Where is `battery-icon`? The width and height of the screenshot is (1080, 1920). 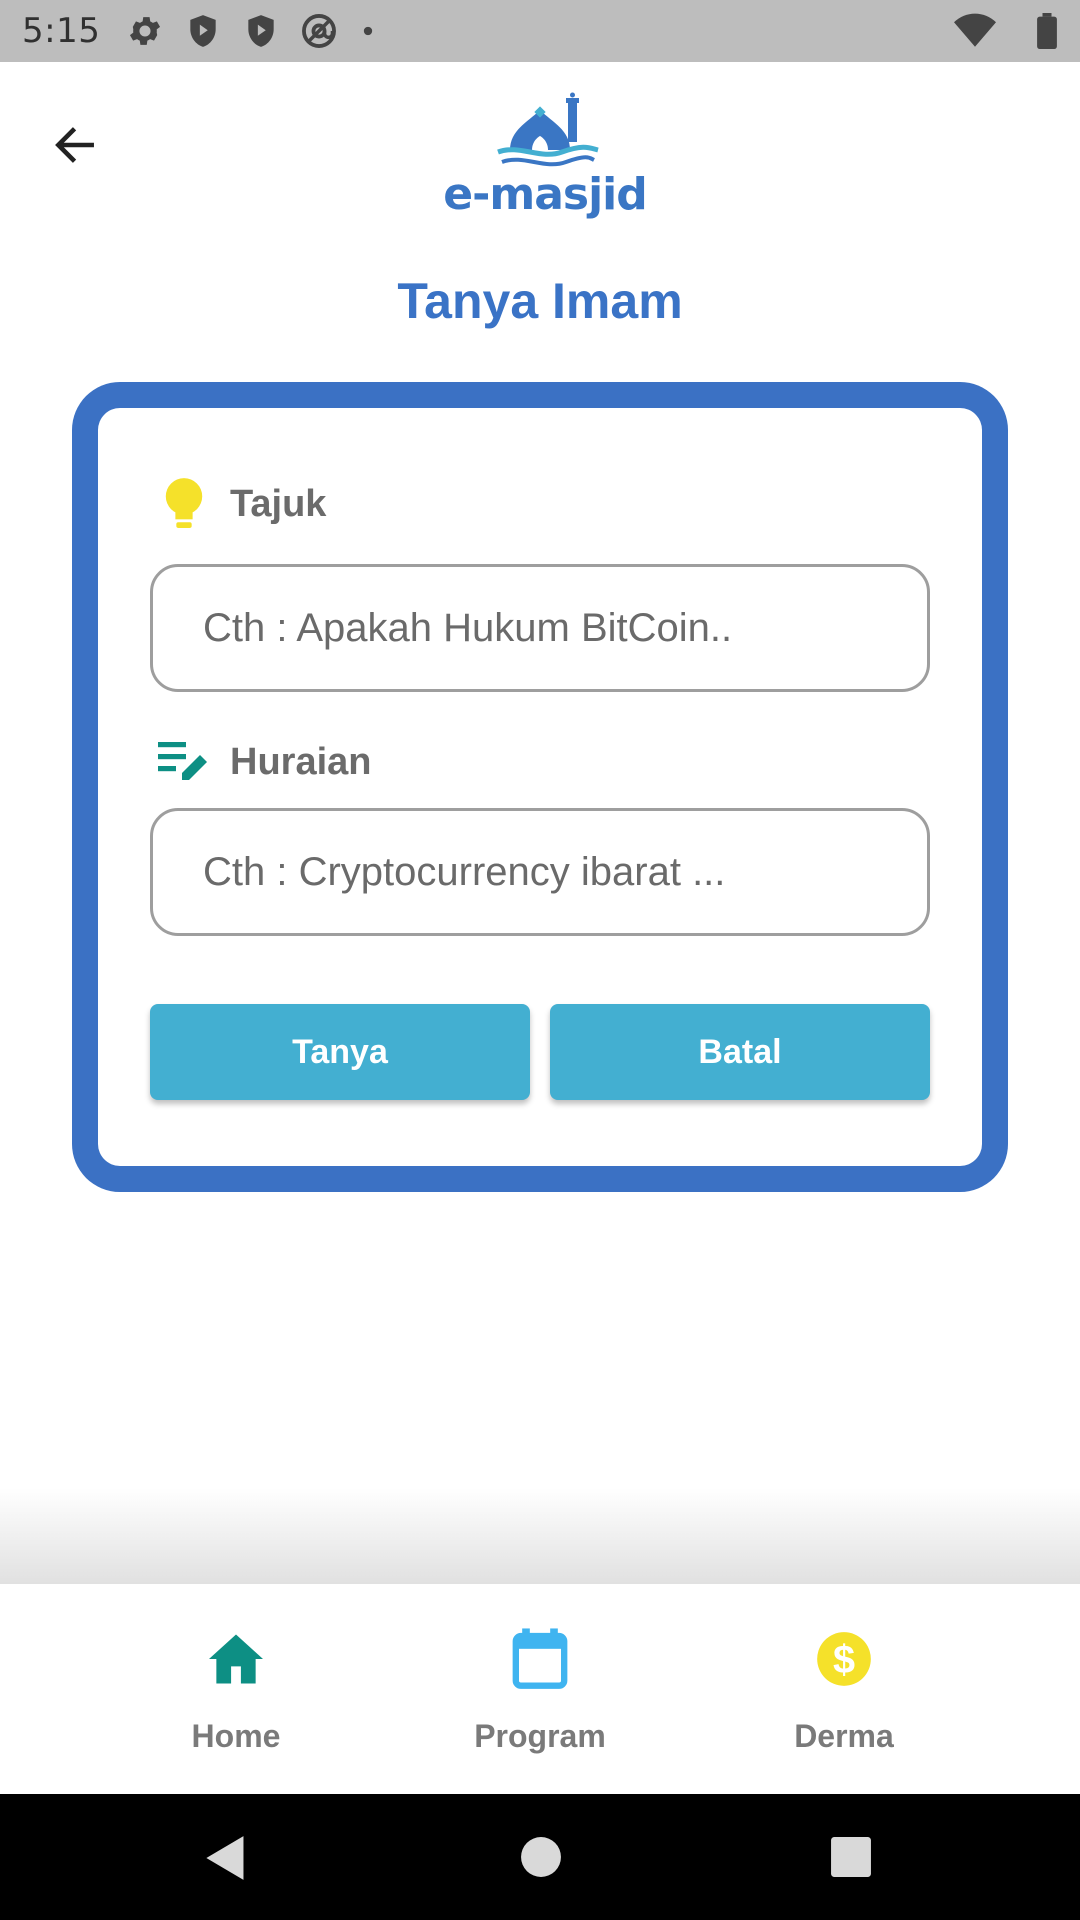
battery-icon is located at coordinates (1047, 31).